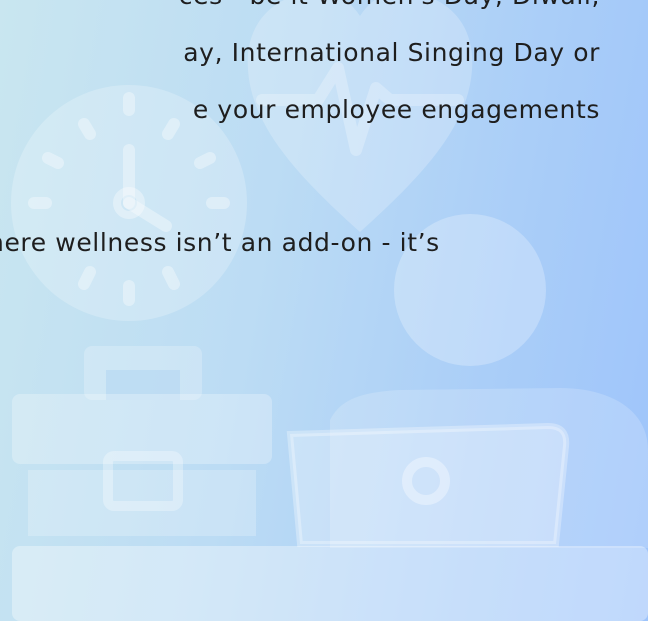  What do you see at coordinates (389, 5) in the screenshot?
I see `paragraph-line-1: ces - be it Women's Day, Diwali,` at bounding box center [389, 5].